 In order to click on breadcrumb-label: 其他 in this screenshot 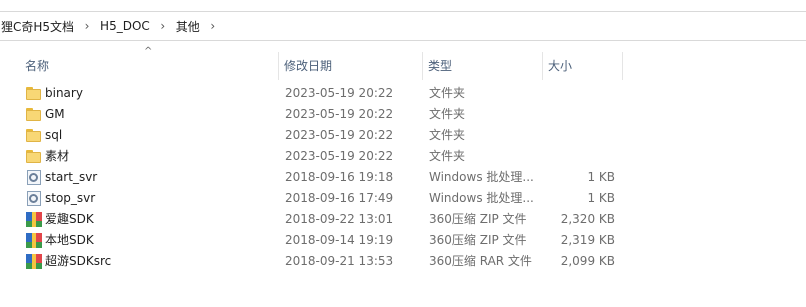, I will do `click(187, 26)`.